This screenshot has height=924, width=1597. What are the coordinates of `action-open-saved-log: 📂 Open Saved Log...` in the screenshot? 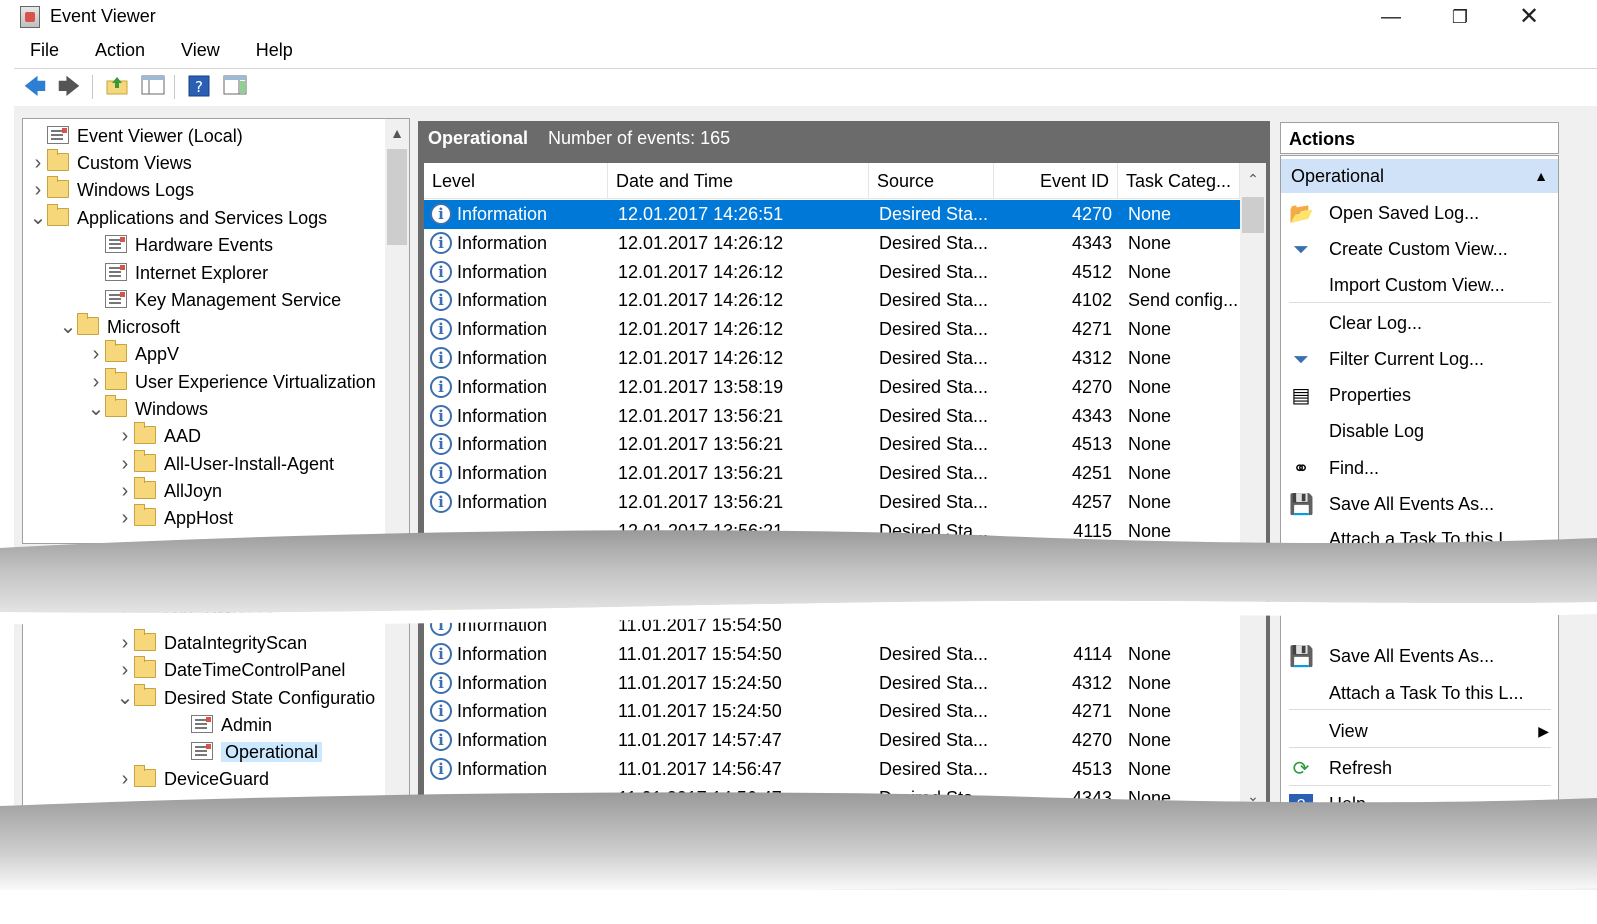 It's located at (1420, 213).